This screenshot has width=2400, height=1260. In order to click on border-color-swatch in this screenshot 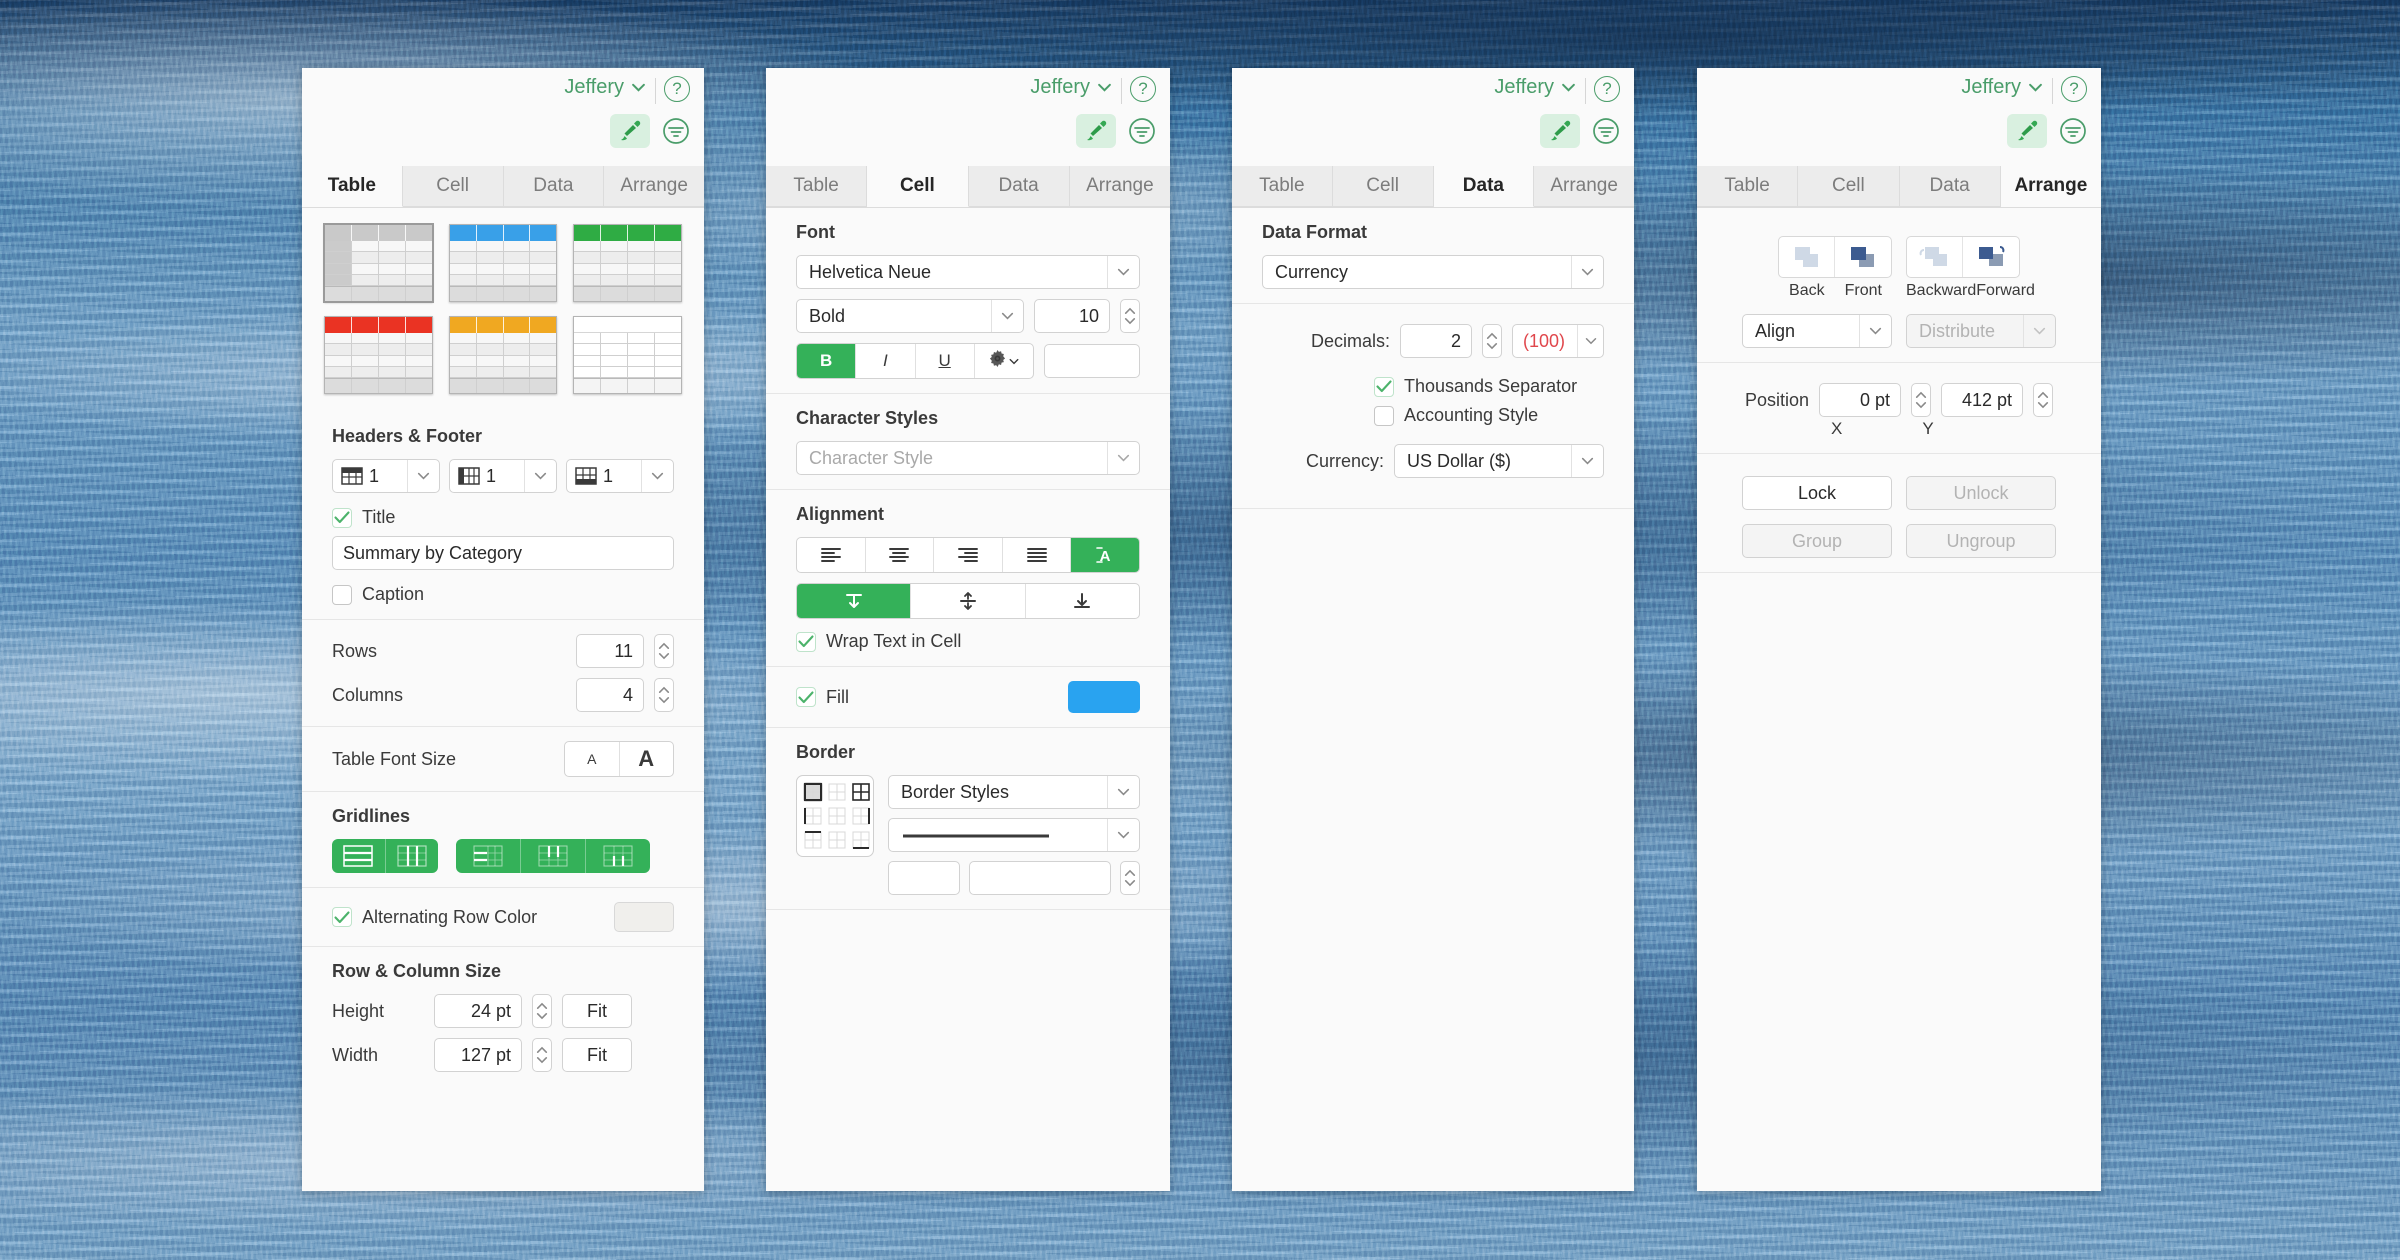, I will do `click(924, 878)`.